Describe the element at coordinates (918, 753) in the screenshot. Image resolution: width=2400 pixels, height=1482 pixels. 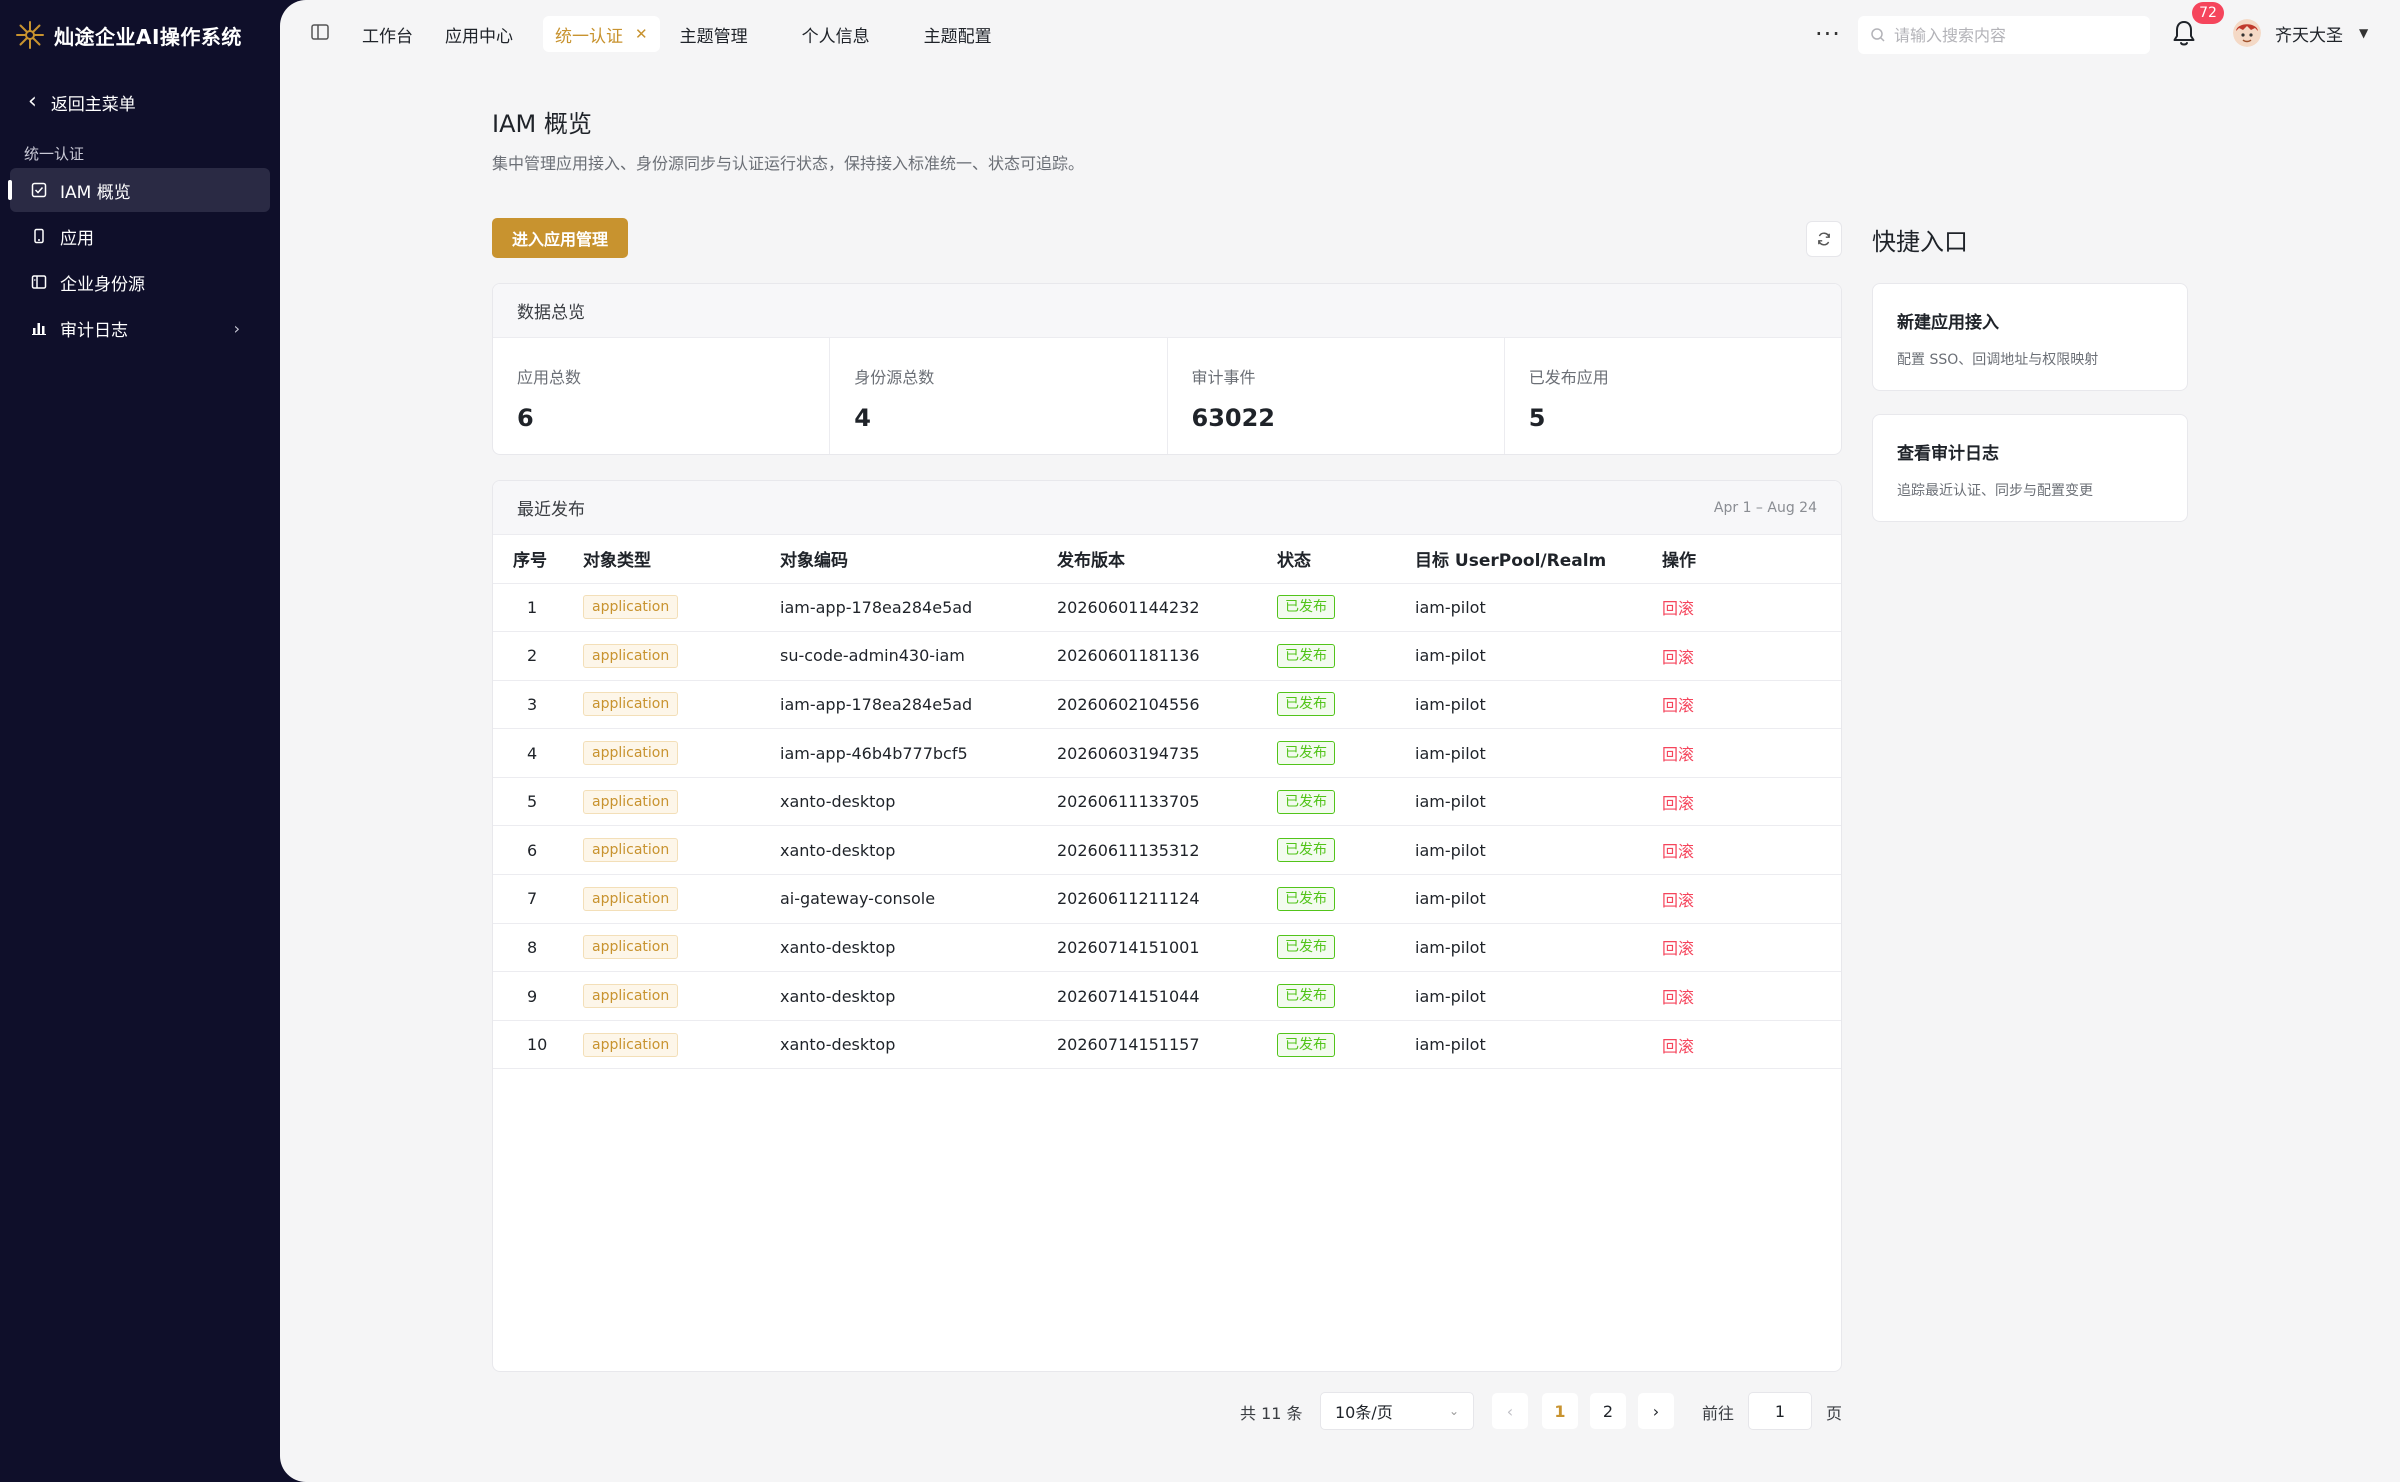
I see `object-code: iam-app-46b4b777bcf5` at that location.